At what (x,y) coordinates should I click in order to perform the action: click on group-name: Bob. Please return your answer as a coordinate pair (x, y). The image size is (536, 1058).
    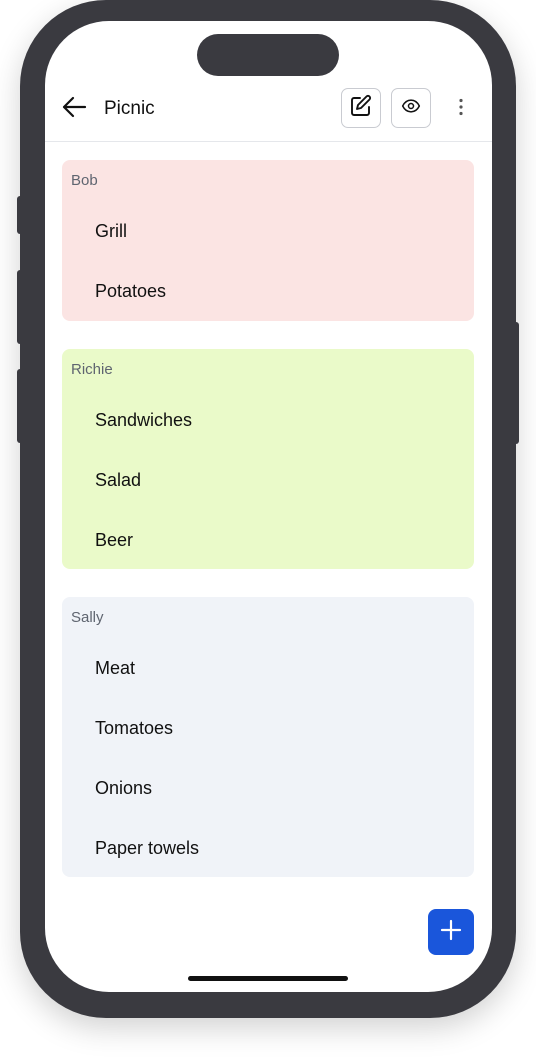
    Looking at the image, I should click on (84, 180).